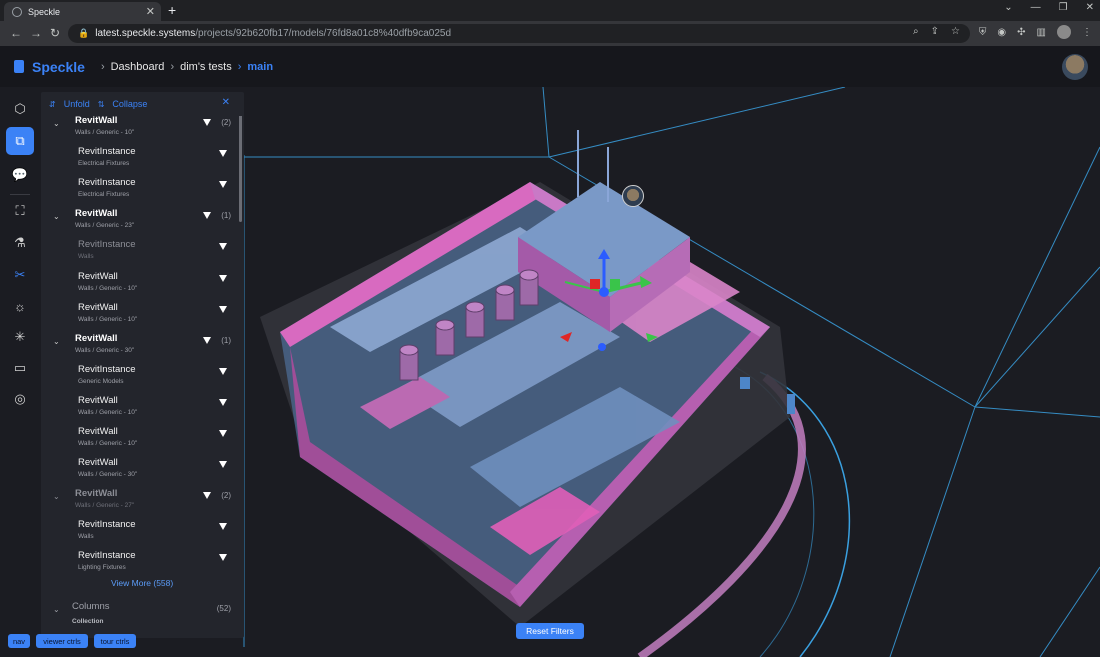 The height and width of the screenshot is (657, 1100). What do you see at coordinates (1087, 32) in the screenshot?
I see `menu-kebab-icon: ⋮` at bounding box center [1087, 32].